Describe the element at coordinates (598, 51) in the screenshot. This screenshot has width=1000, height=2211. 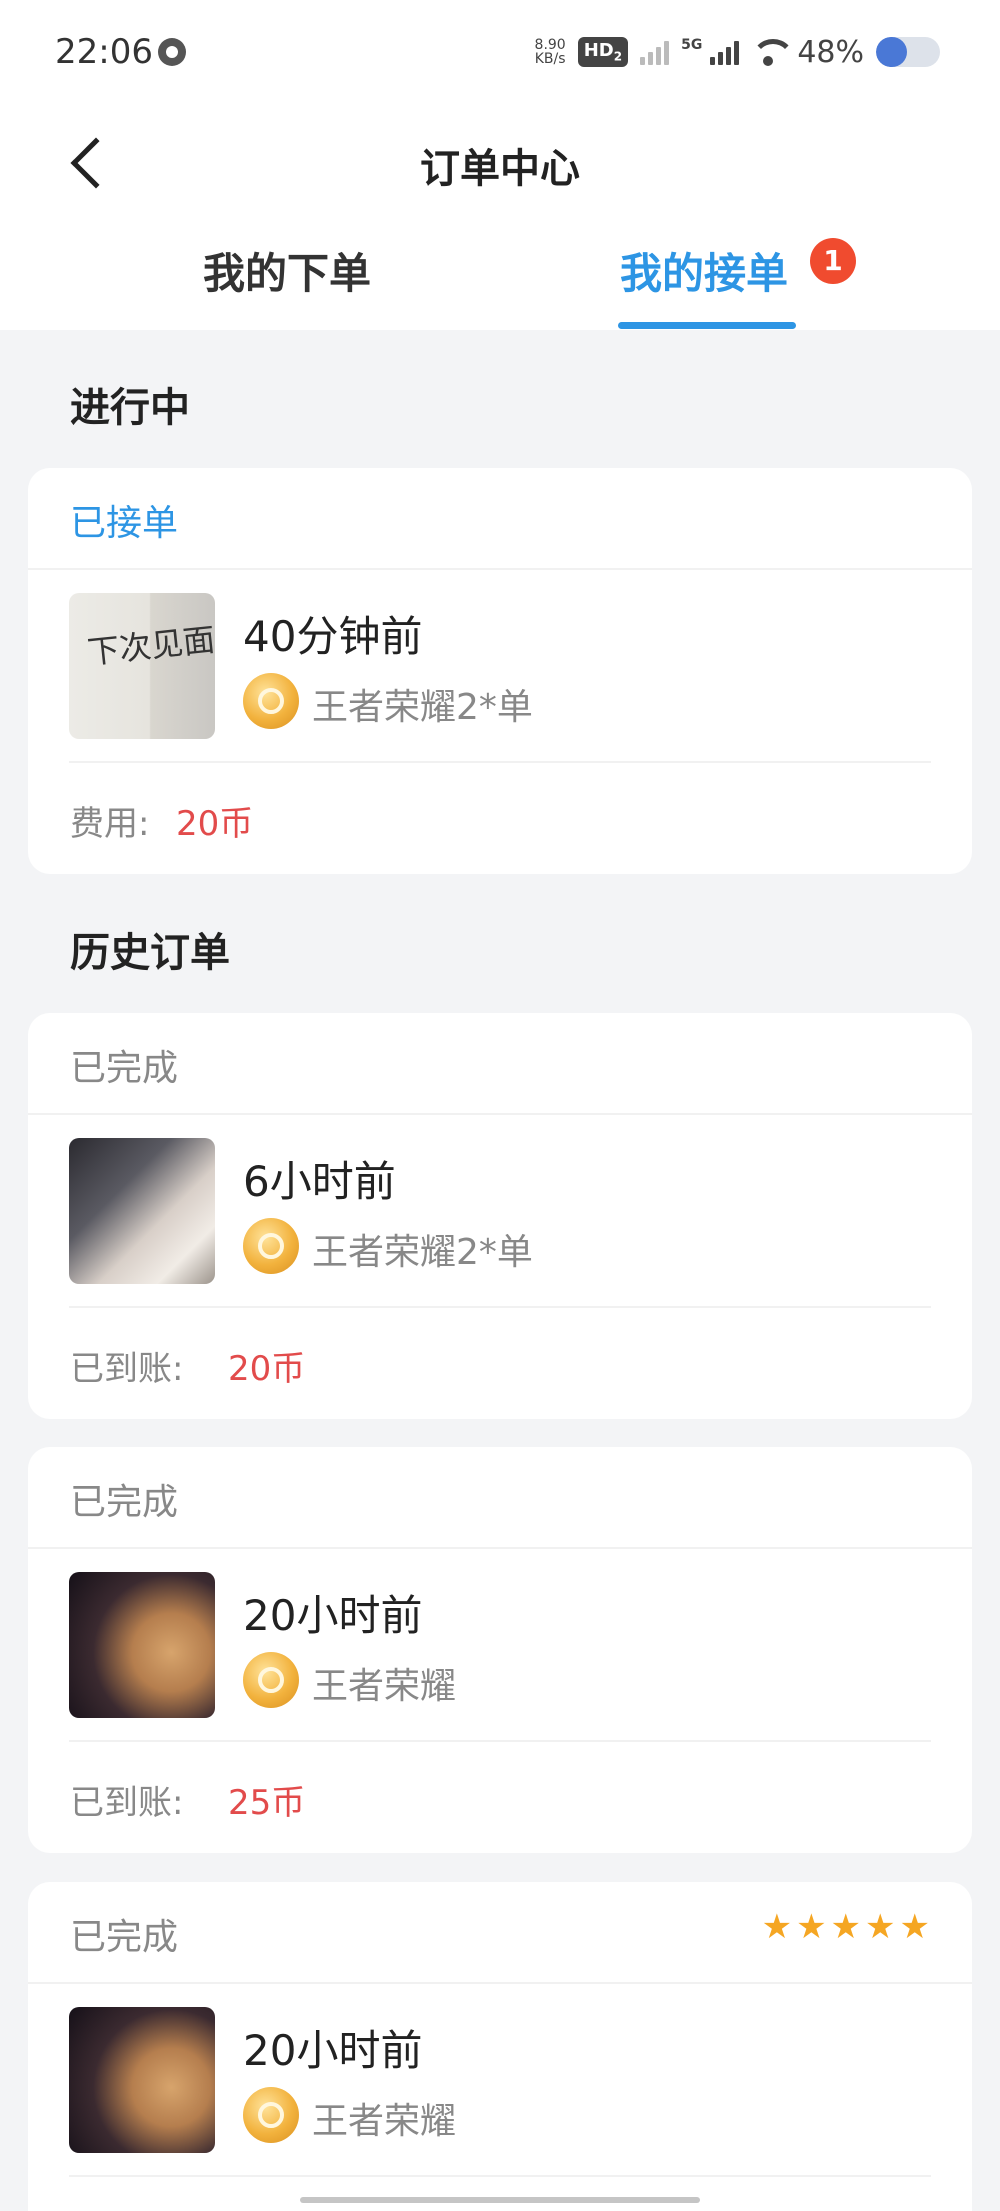
I see `hd-label: HD` at that location.